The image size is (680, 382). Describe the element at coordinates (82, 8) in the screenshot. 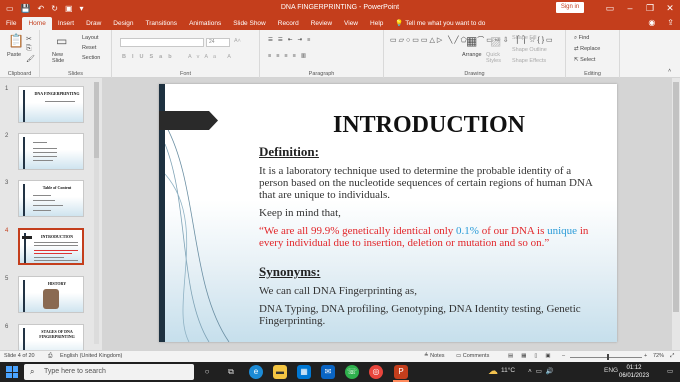

I see `customize-qat-icon: ▾` at that location.